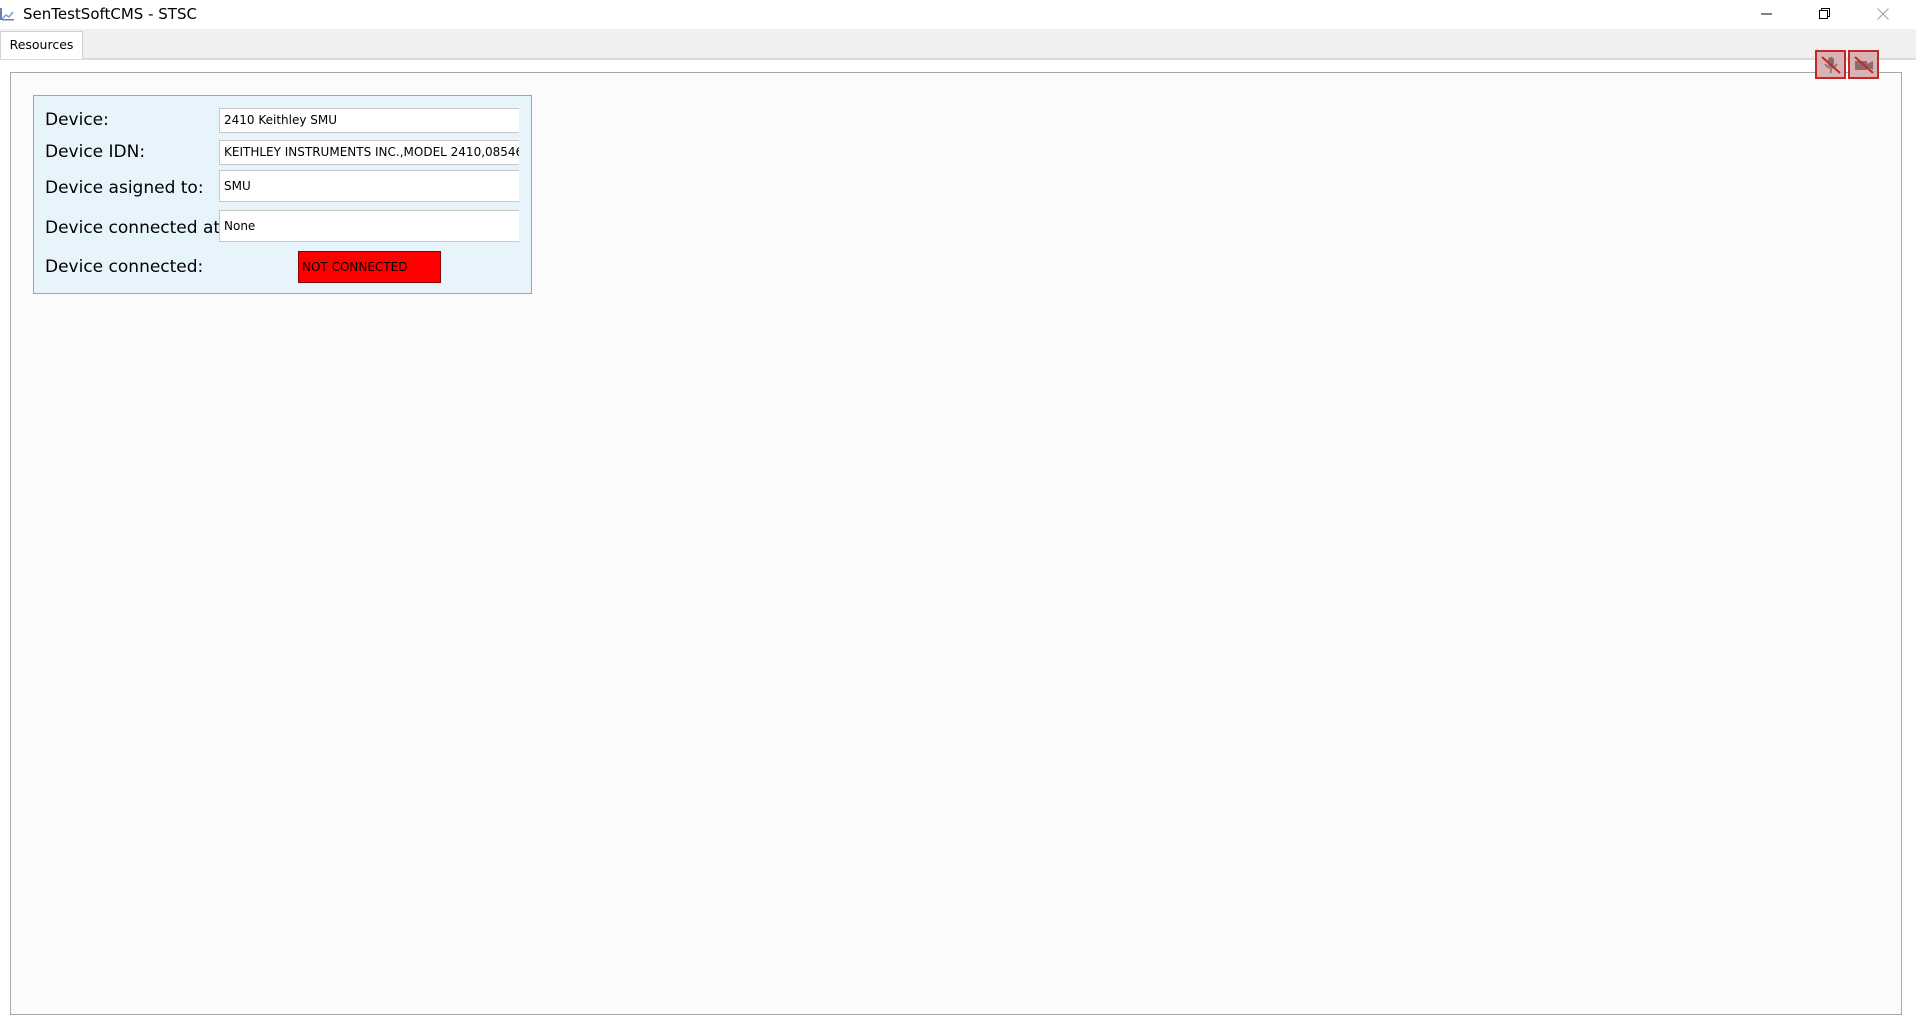  I want to click on device-label: Device:, so click(77, 120).